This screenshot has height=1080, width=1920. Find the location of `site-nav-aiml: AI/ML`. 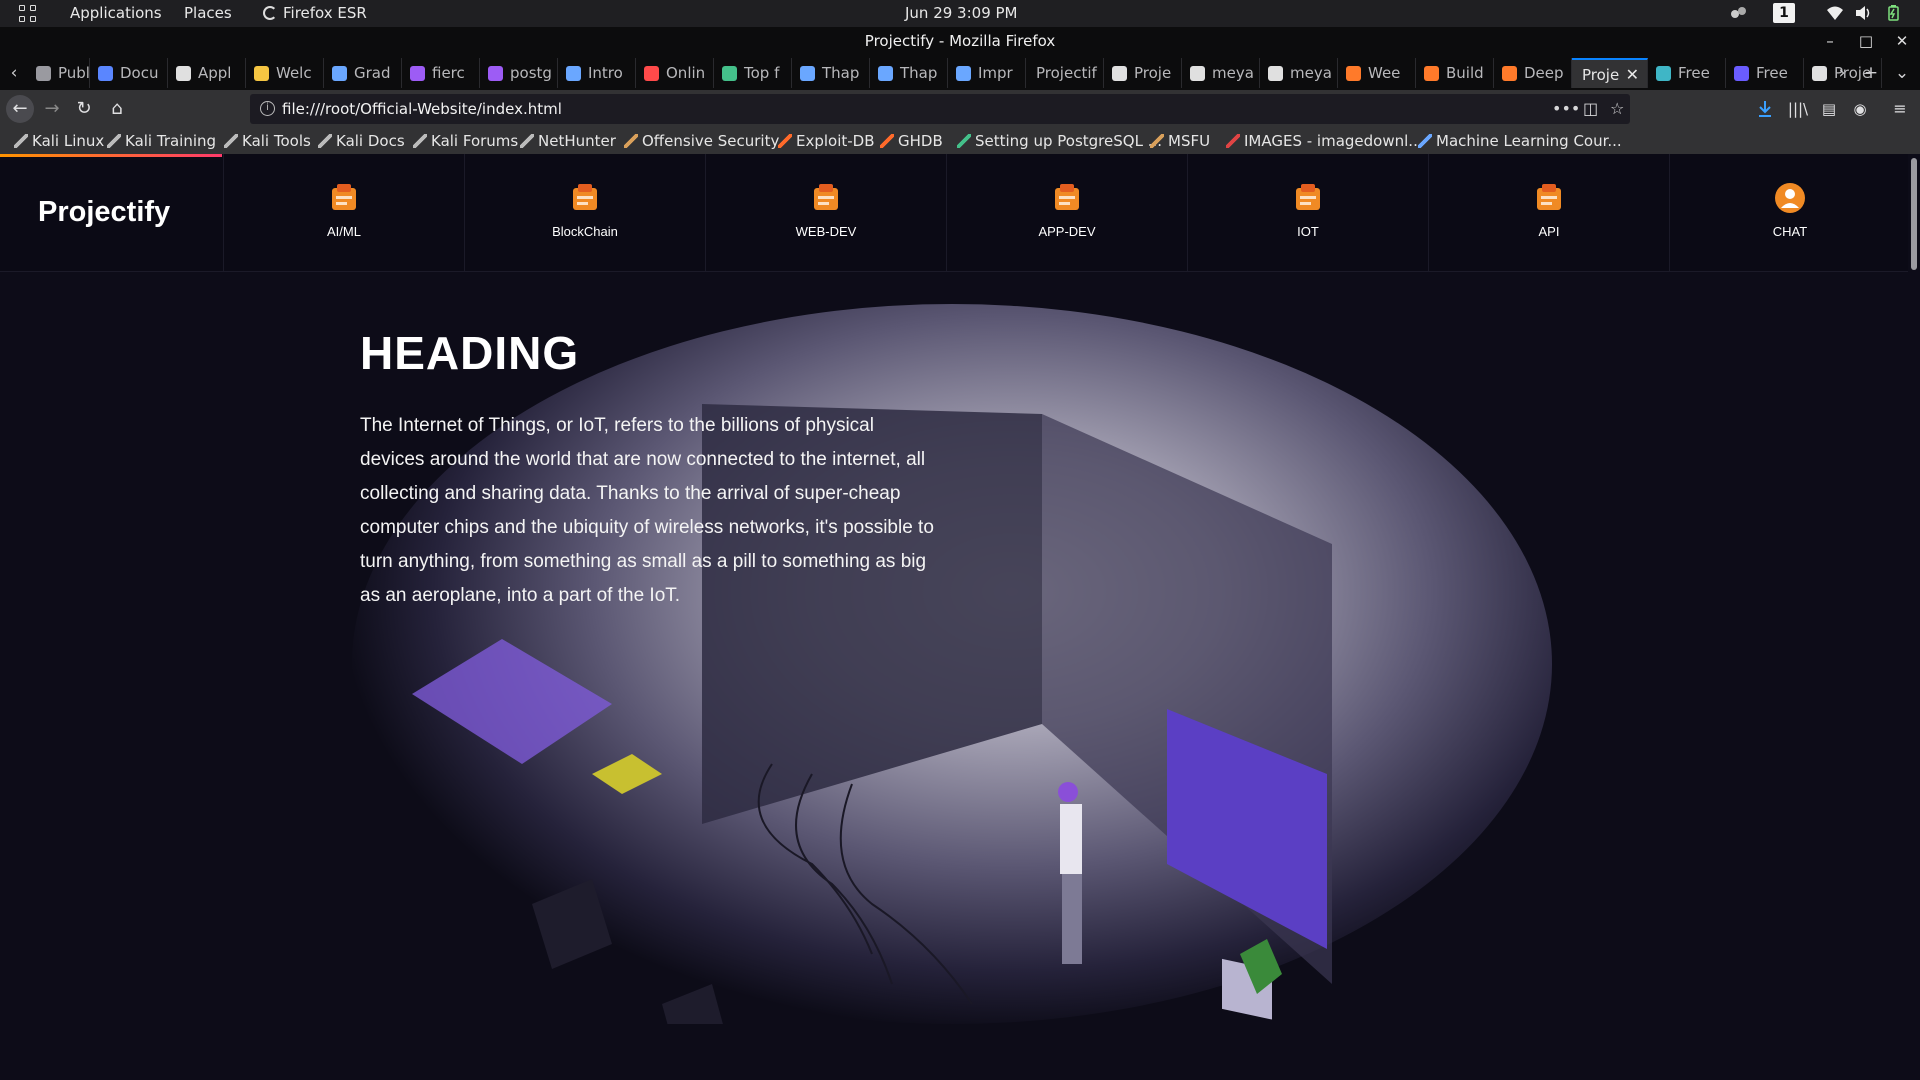

site-nav-aiml: AI/ML is located at coordinates (343, 213).